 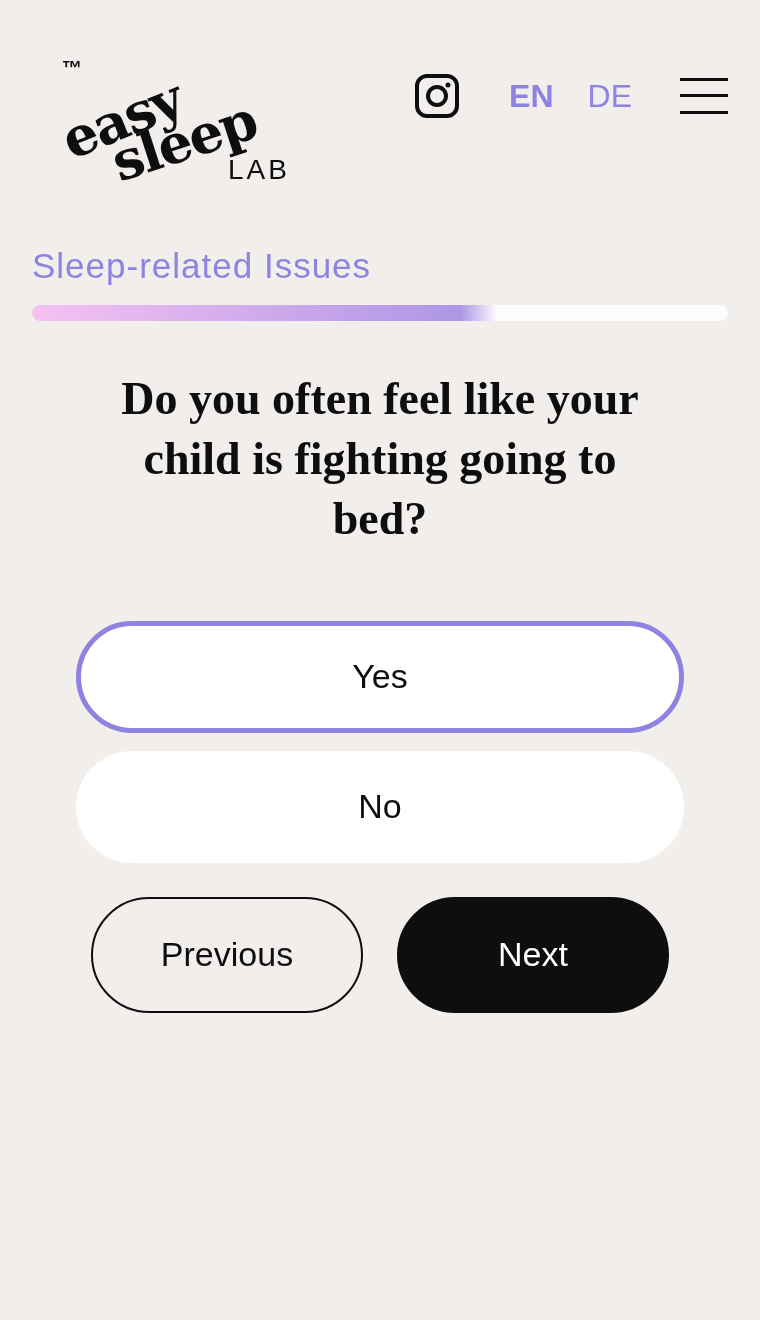 I want to click on instagram-icon, so click(x=437, y=96).